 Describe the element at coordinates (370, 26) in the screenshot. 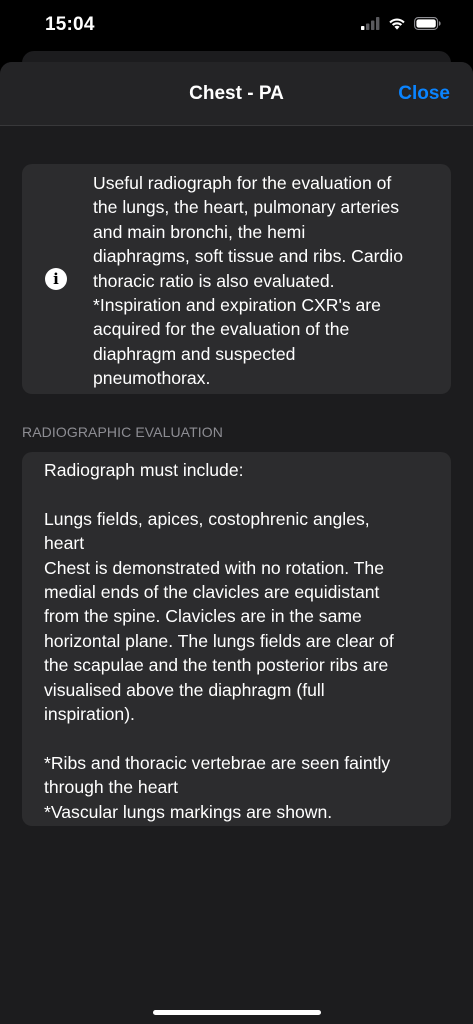

I see `cellular-signal-icon` at that location.